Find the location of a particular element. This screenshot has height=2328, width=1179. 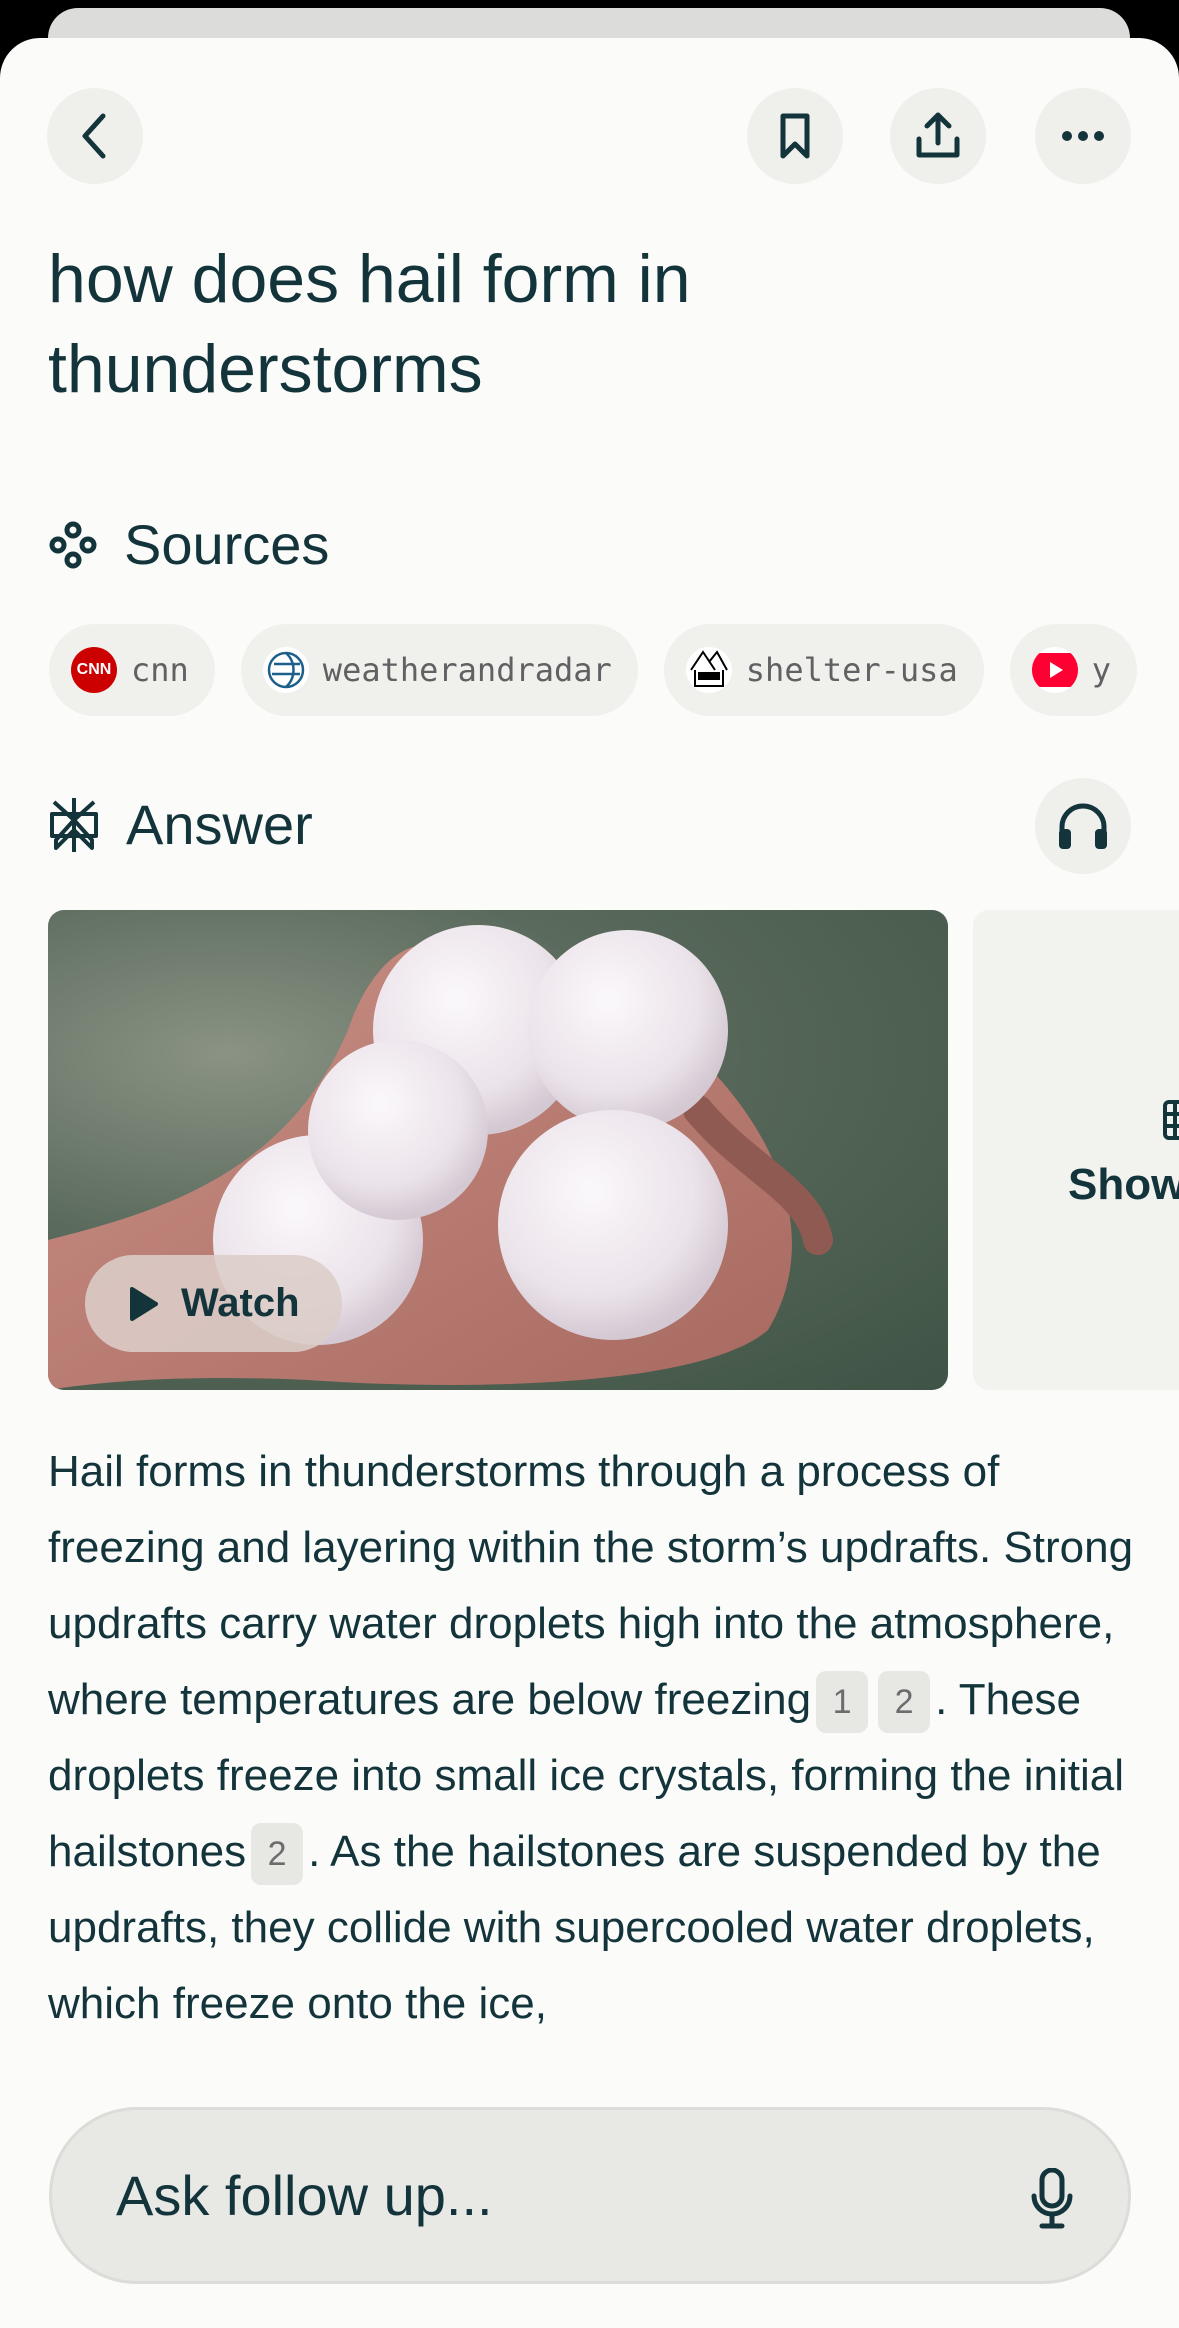

source-chip-weatherandradar: weatherandradar is located at coordinates (439, 670).